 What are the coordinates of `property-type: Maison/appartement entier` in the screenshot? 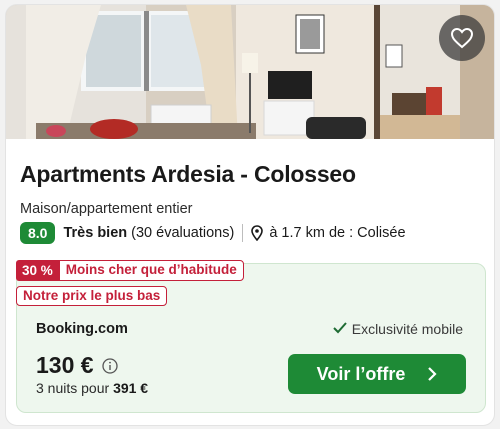 It's located at (106, 209).